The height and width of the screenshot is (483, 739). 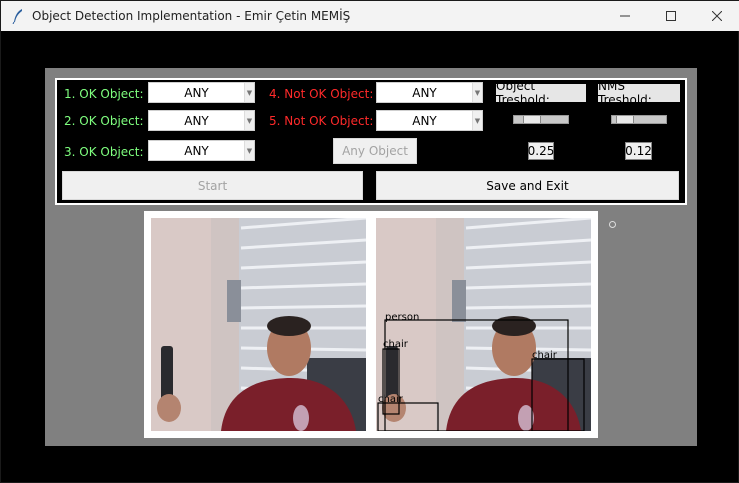 I want to click on ok-object-3-combobox: ANY ▼, so click(x=201, y=150).